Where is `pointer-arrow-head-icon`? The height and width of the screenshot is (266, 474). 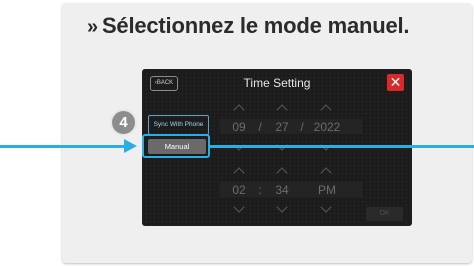 pointer-arrow-head-icon is located at coordinates (130, 146).